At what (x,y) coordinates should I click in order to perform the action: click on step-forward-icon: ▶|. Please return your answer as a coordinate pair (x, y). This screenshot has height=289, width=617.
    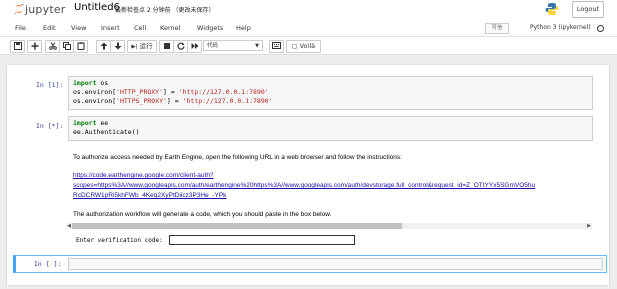
    Looking at the image, I should click on (134, 47).